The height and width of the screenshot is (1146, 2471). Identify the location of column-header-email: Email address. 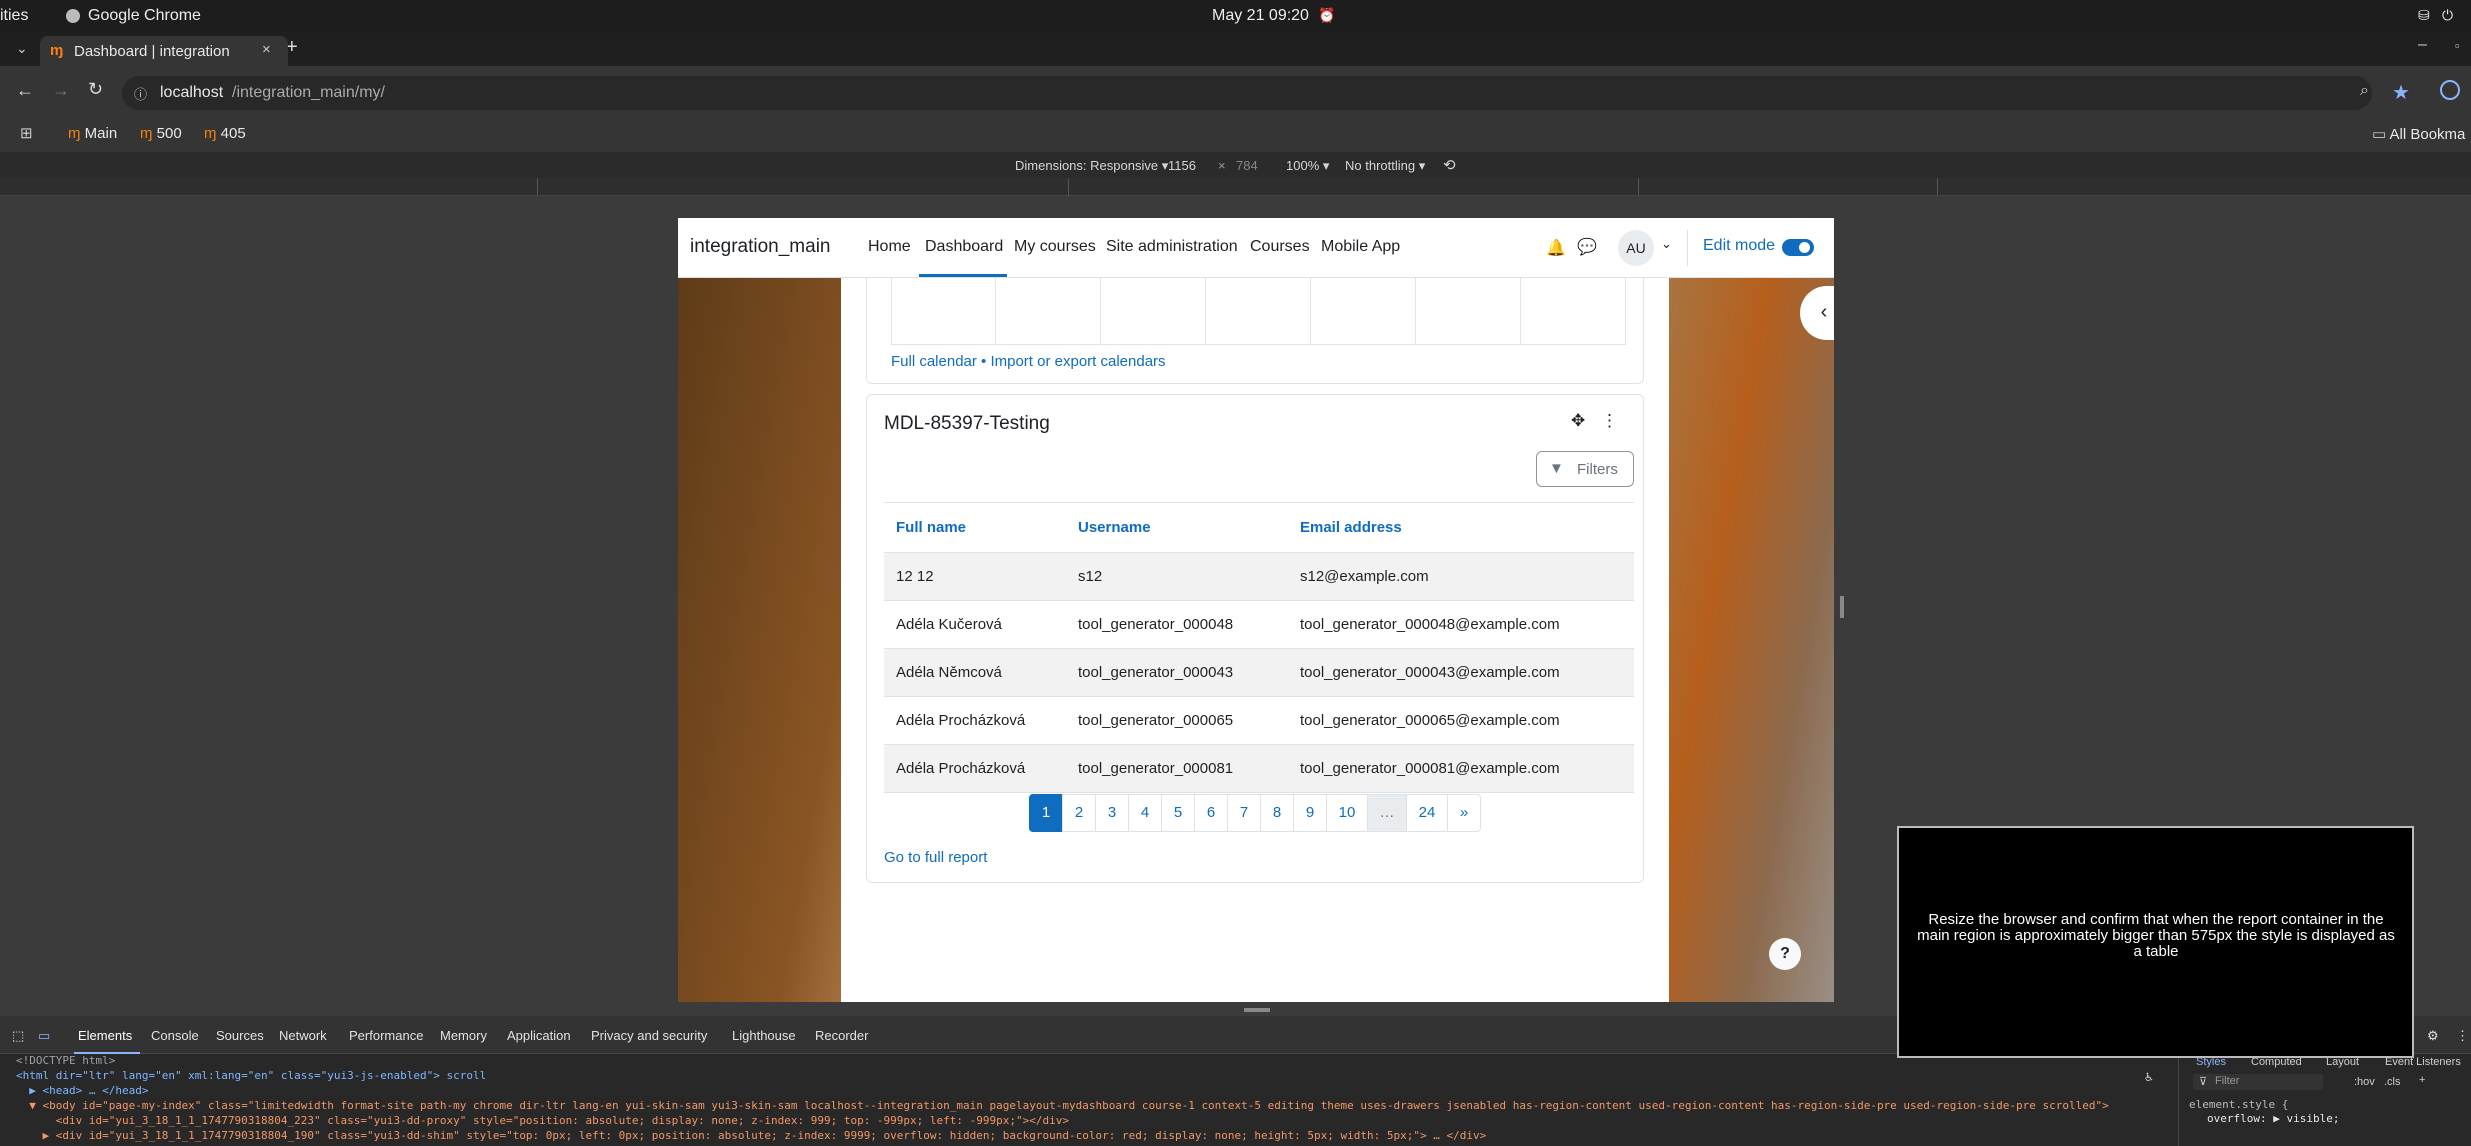
(1461, 527).